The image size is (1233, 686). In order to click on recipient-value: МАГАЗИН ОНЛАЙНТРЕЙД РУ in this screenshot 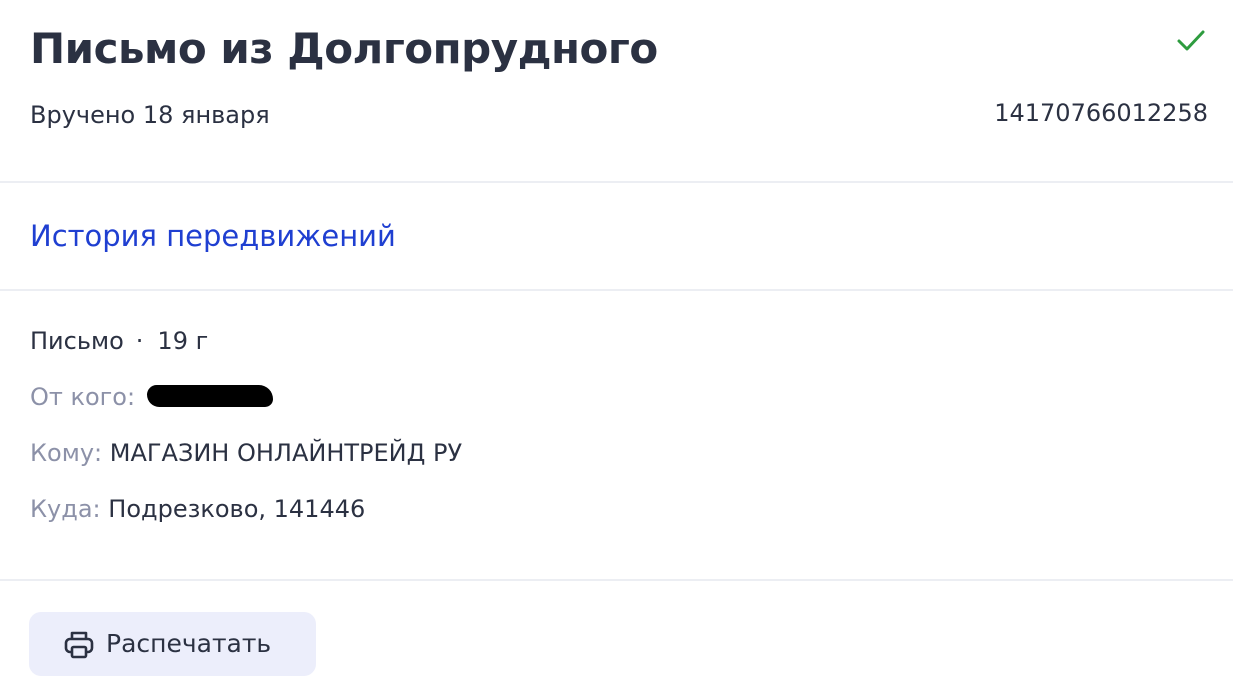, I will do `click(286, 453)`.